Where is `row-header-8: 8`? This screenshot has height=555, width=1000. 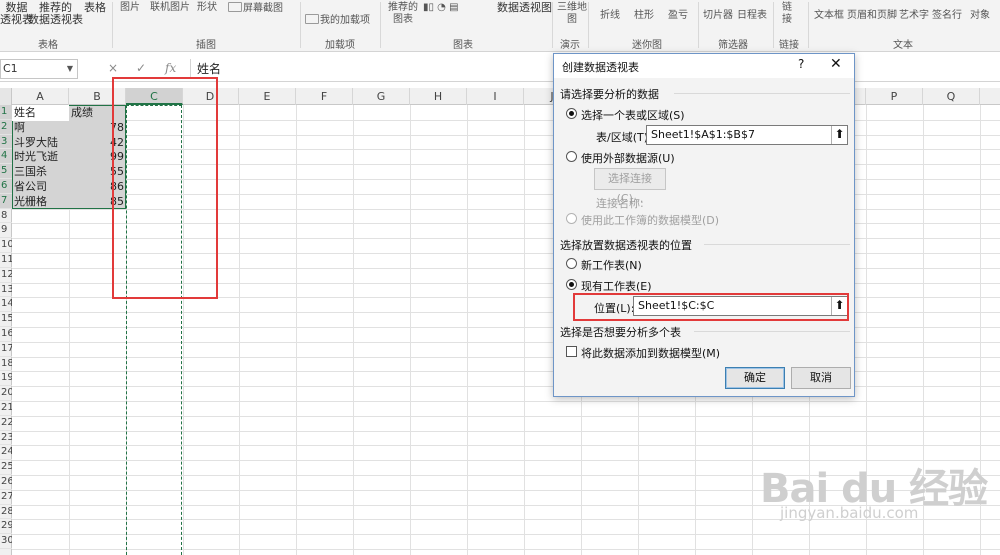
row-header-8: 8 is located at coordinates (6, 216).